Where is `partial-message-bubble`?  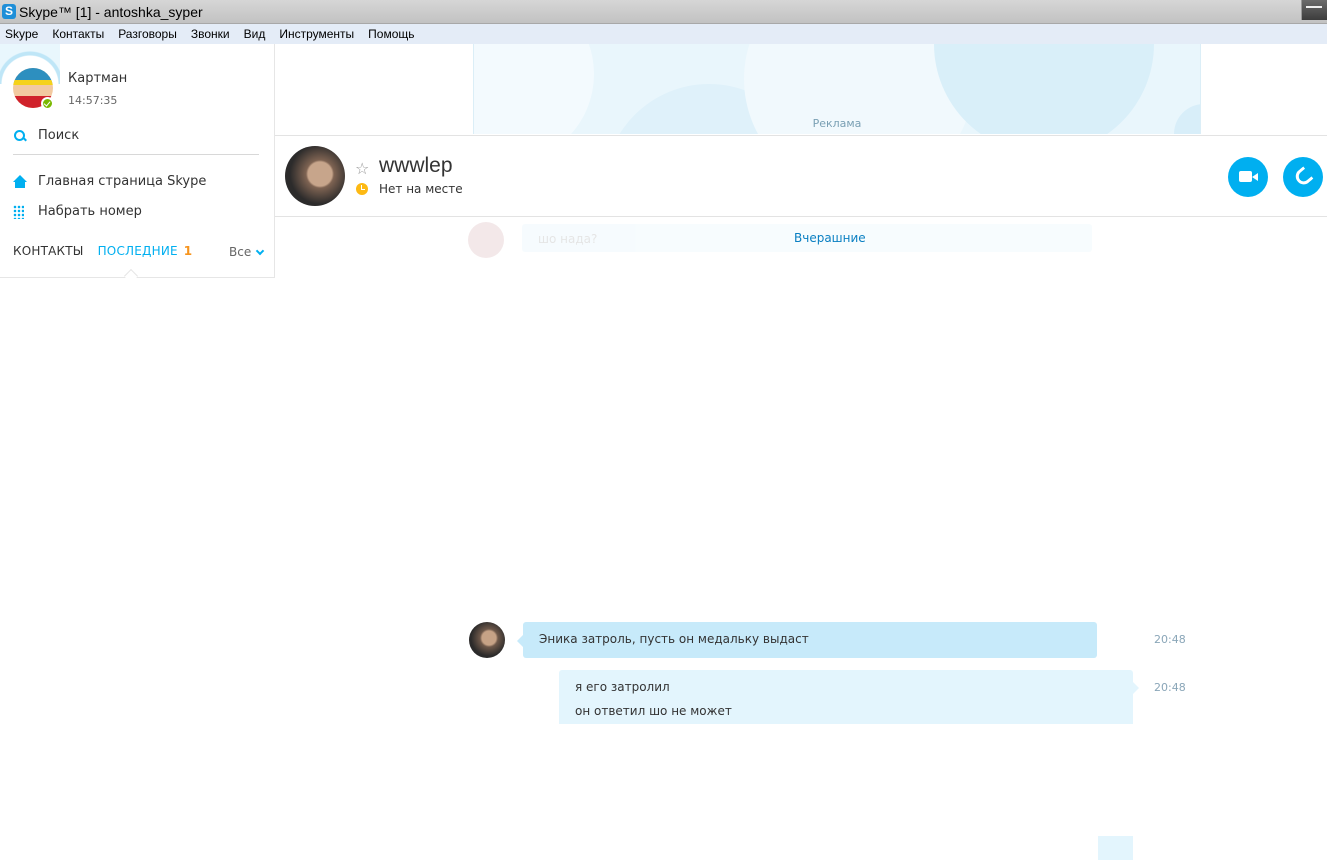 partial-message-bubble is located at coordinates (1115, 848).